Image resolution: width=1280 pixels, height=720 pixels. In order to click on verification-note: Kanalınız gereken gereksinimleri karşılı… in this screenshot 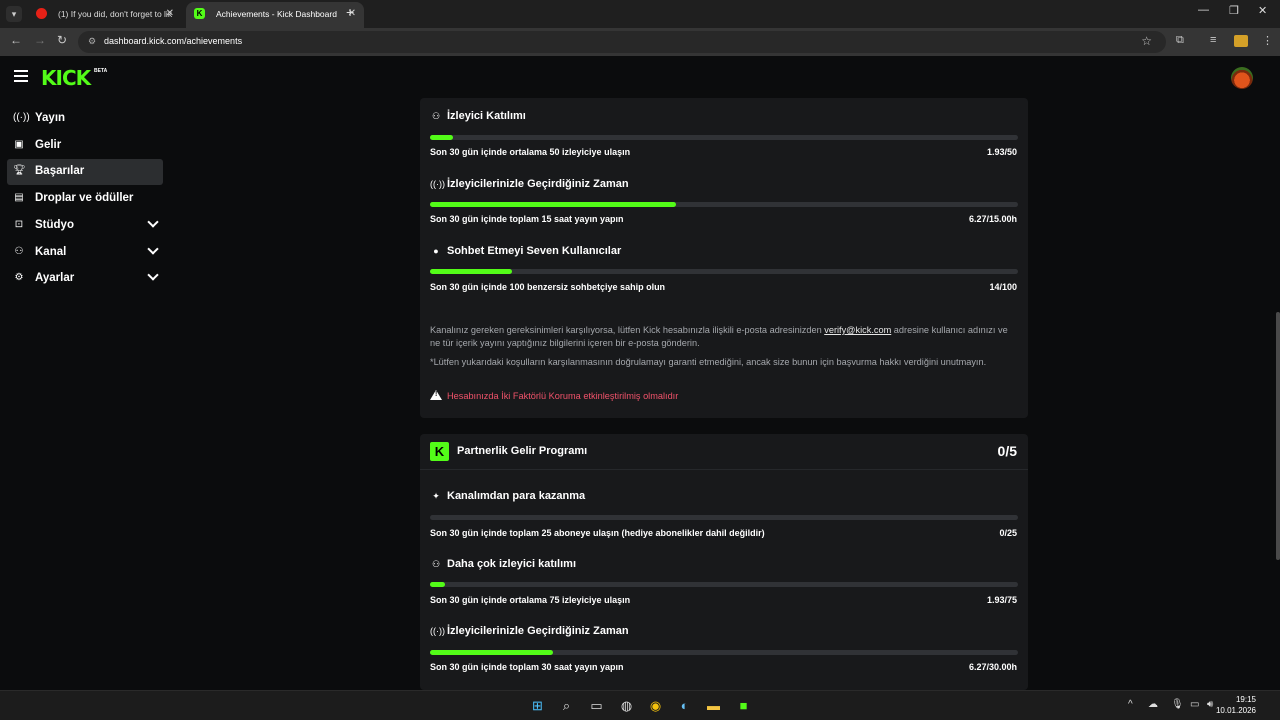, I will do `click(724, 337)`.